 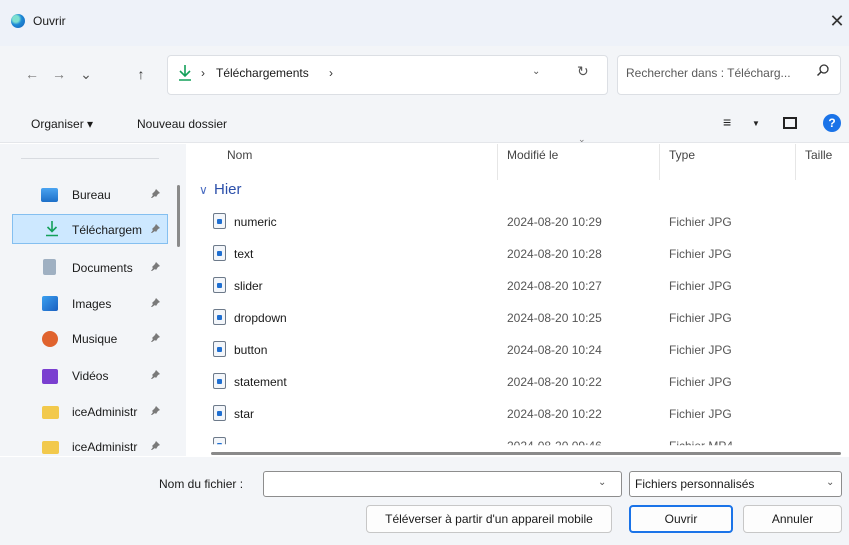 What do you see at coordinates (260, 318) in the screenshot?
I see `file-name: dropdown` at bounding box center [260, 318].